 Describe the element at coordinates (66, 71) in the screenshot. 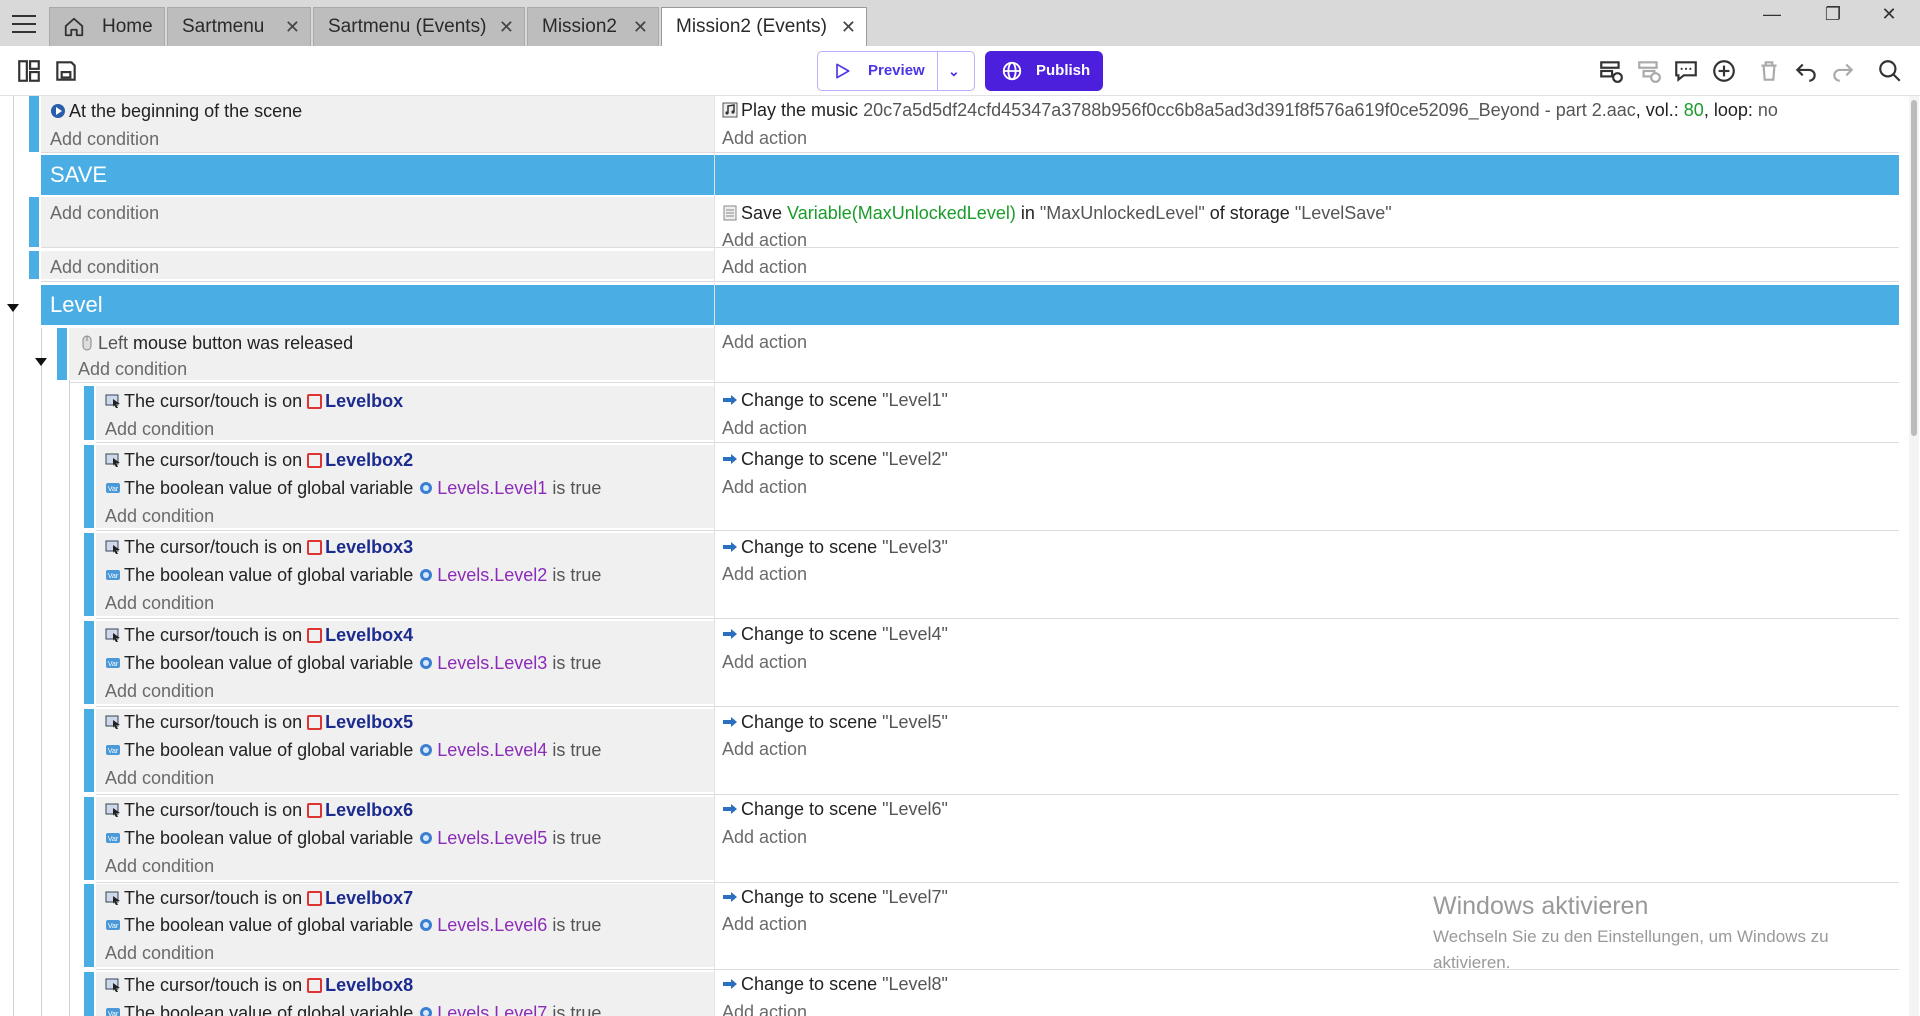

I see `save-icon` at that location.